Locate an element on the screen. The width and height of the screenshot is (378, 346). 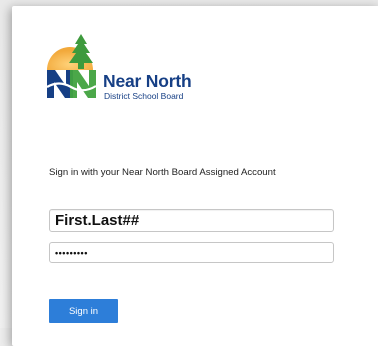
logo-emblem-icon is located at coordinates (71, 66).